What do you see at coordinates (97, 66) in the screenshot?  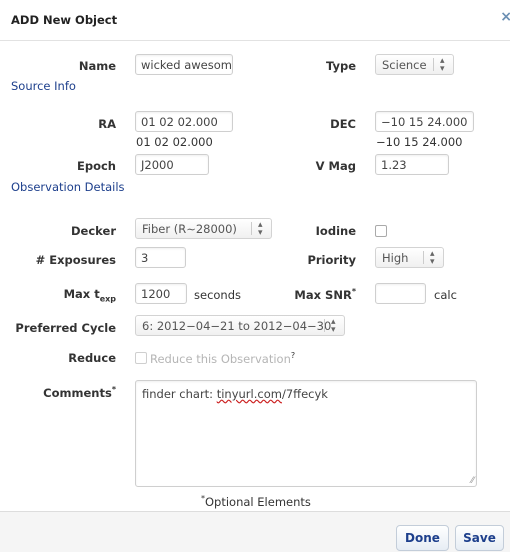 I see `name-label: Name` at bounding box center [97, 66].